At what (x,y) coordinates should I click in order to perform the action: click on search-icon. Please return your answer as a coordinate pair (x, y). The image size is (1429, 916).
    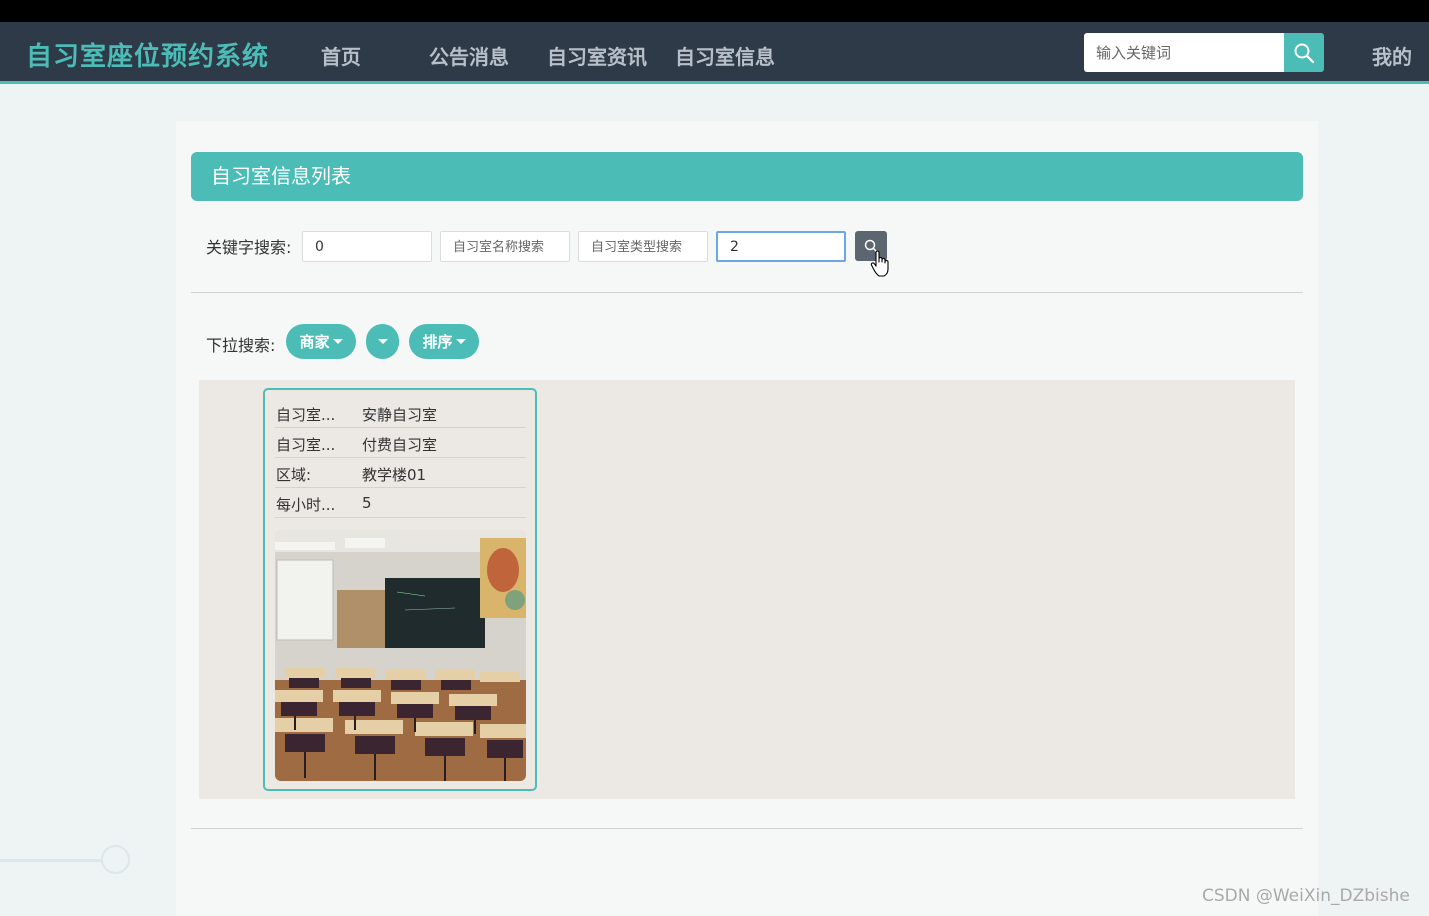
    Looking at the image, I should click on (1304, 53).